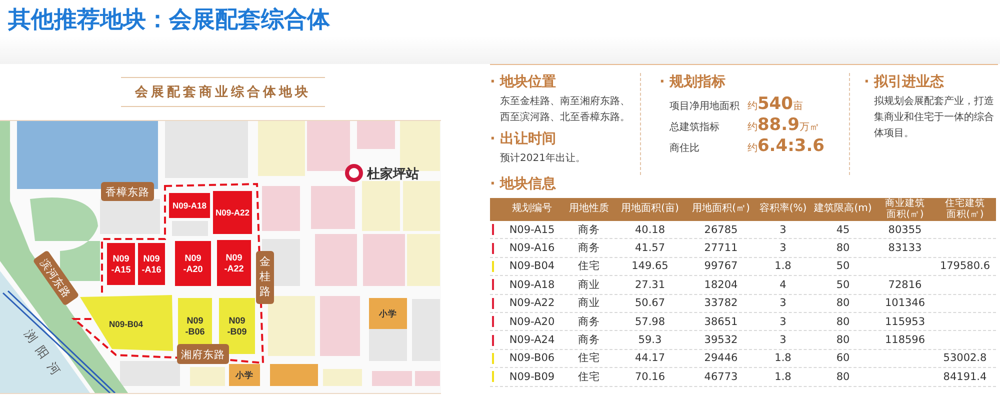 Image resolution: width=1000 pixels, height=411 pixels. What do you see at coordinates (543, 159) in the screenshot?
I see `release-text: 预计2021年出让。` at bounding box center [543, 159].